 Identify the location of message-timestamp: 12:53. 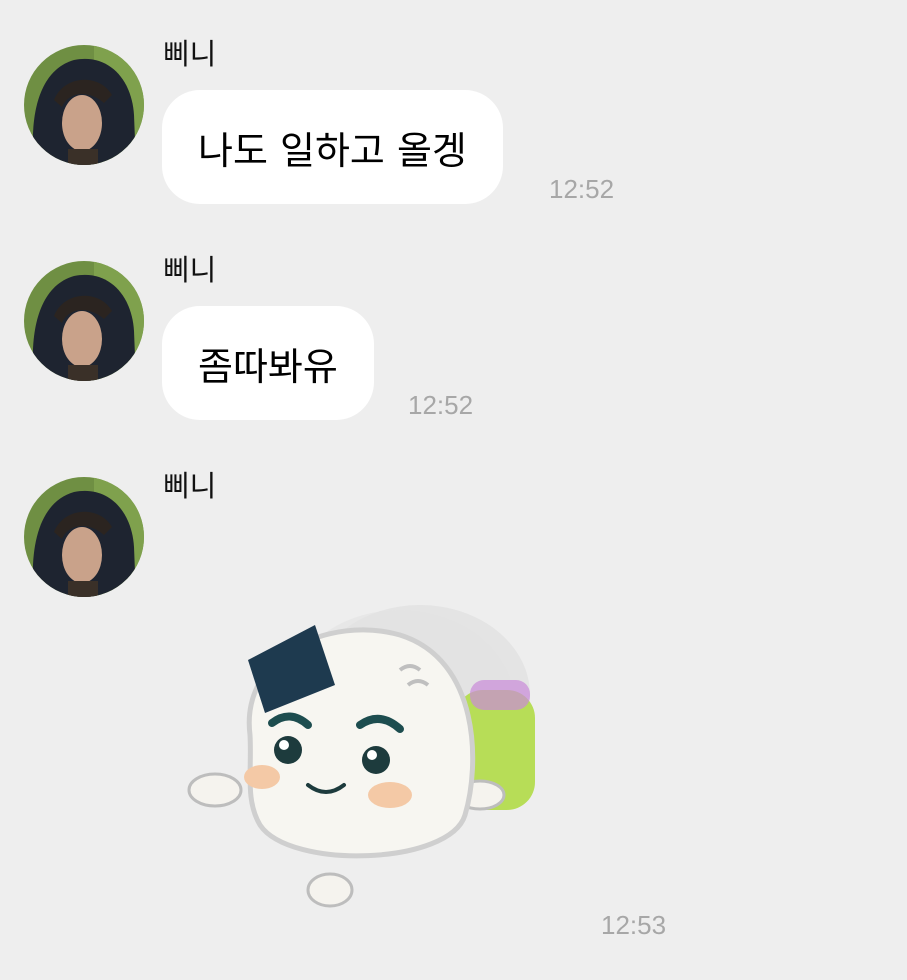
(634, 925).